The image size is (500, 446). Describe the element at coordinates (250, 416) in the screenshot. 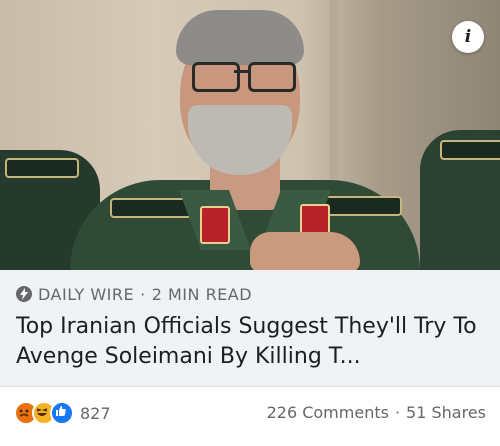

I see `engagement-bar: 827 226 Comments · 51 Shares` at that location.